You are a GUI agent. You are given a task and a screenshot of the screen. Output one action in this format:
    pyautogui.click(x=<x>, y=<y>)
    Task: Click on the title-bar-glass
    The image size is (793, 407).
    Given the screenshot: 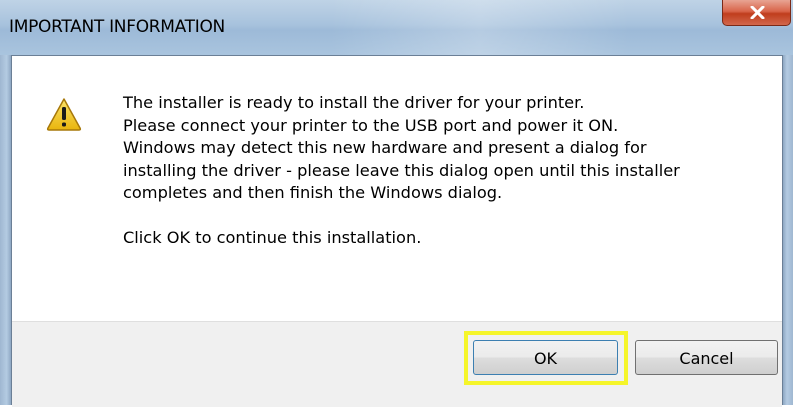 What is the action you would take?
    pyautogui.click(x=480, y=27)
    